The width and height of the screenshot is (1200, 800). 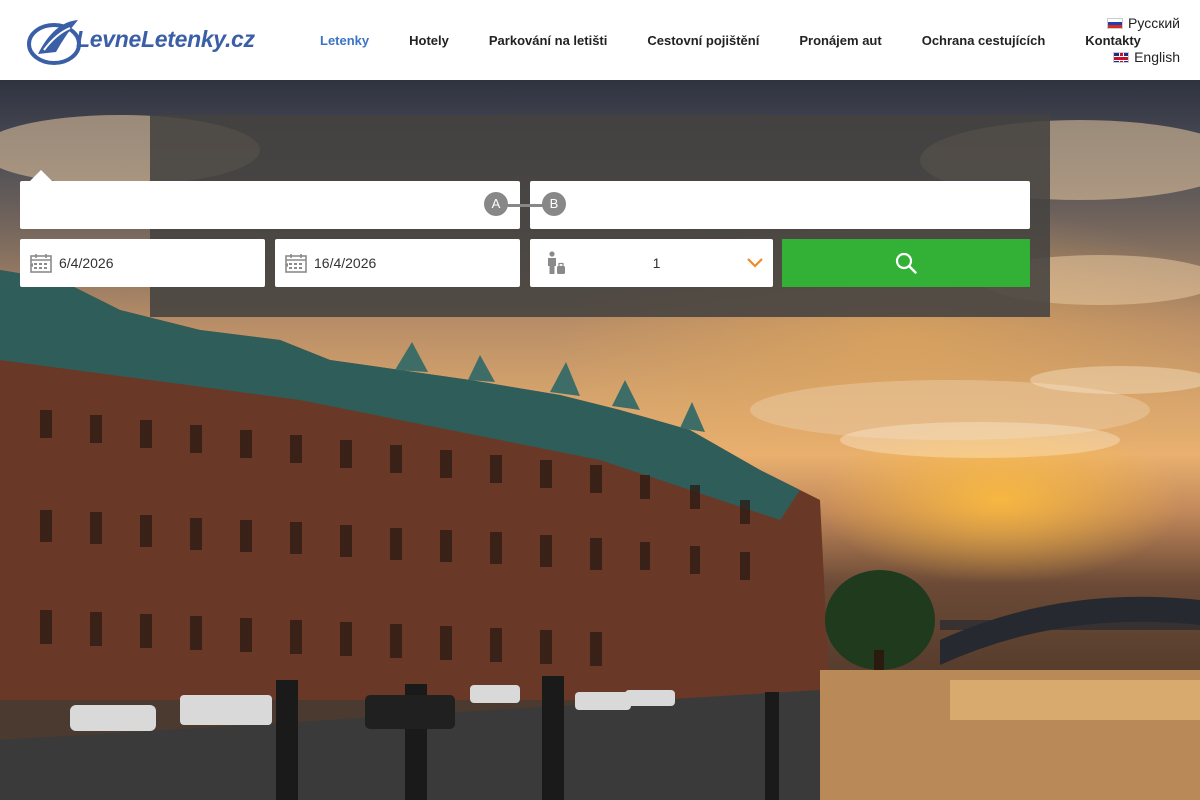 What do you see at coordinates (755, 263) in the screenshot?
I see `chevron-down-icon` at bounding box center [755, 263].